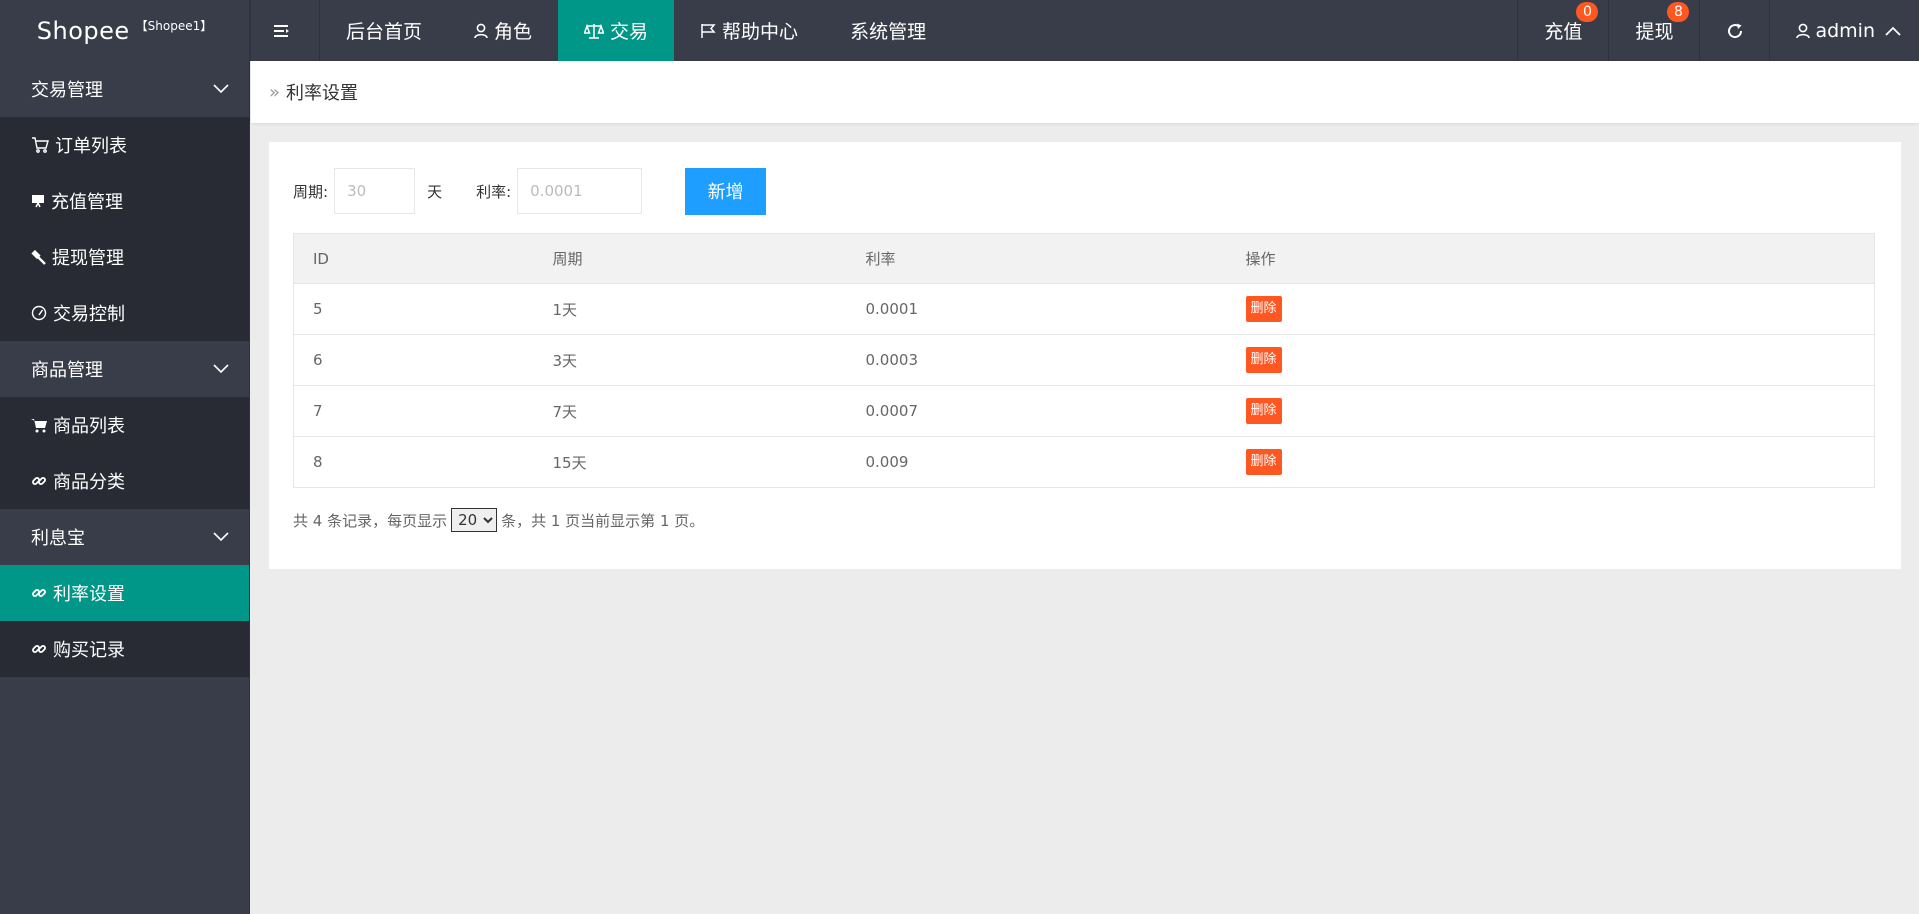 Image resolution: width=1919 pixels, height=914 pixels. What do you see at coordinates (124, 369) in the screenshot?
I see `sidebar-group-goods: 商品管理` at bounding box center [124, 369].